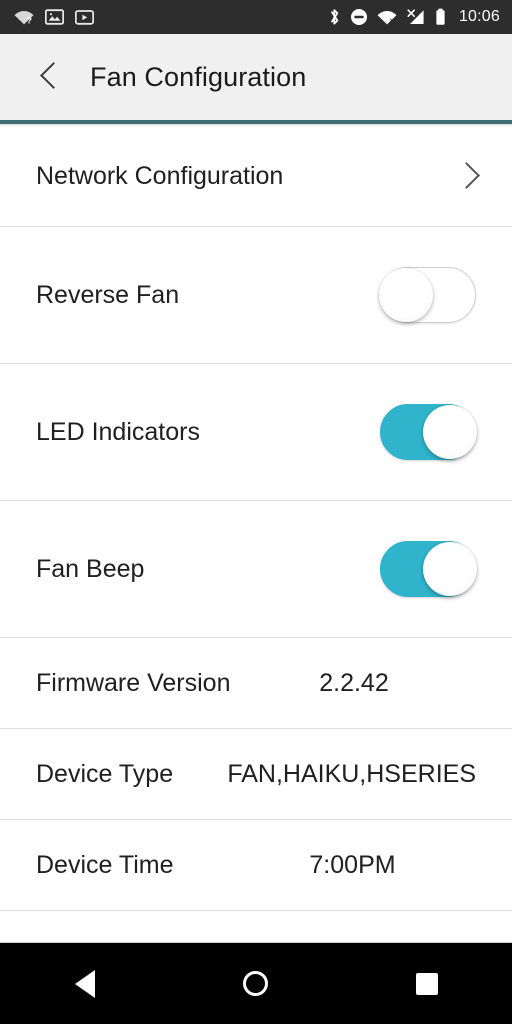  I want to click on system-navigation-bar, so click(256, 983).